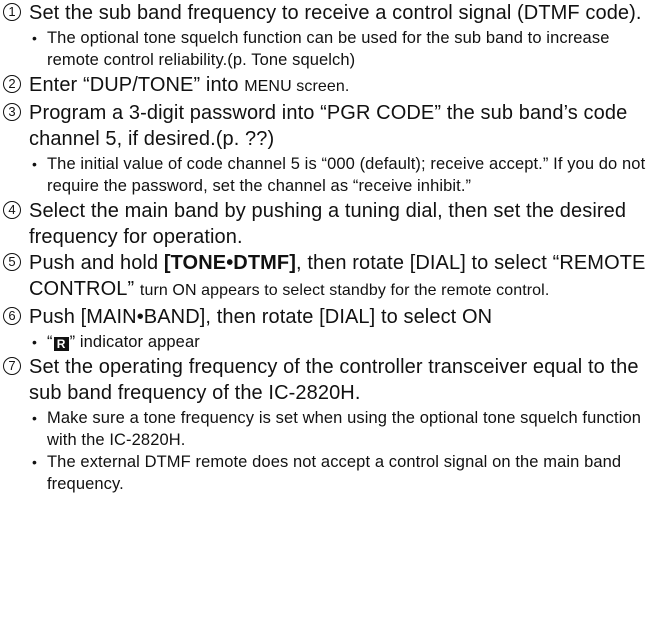 The image size is (653, 642). What do you see at coordinates (134, 342) in the screenshot?
I see `note-text: ” indicator appear` at bounding box center [134, 342].